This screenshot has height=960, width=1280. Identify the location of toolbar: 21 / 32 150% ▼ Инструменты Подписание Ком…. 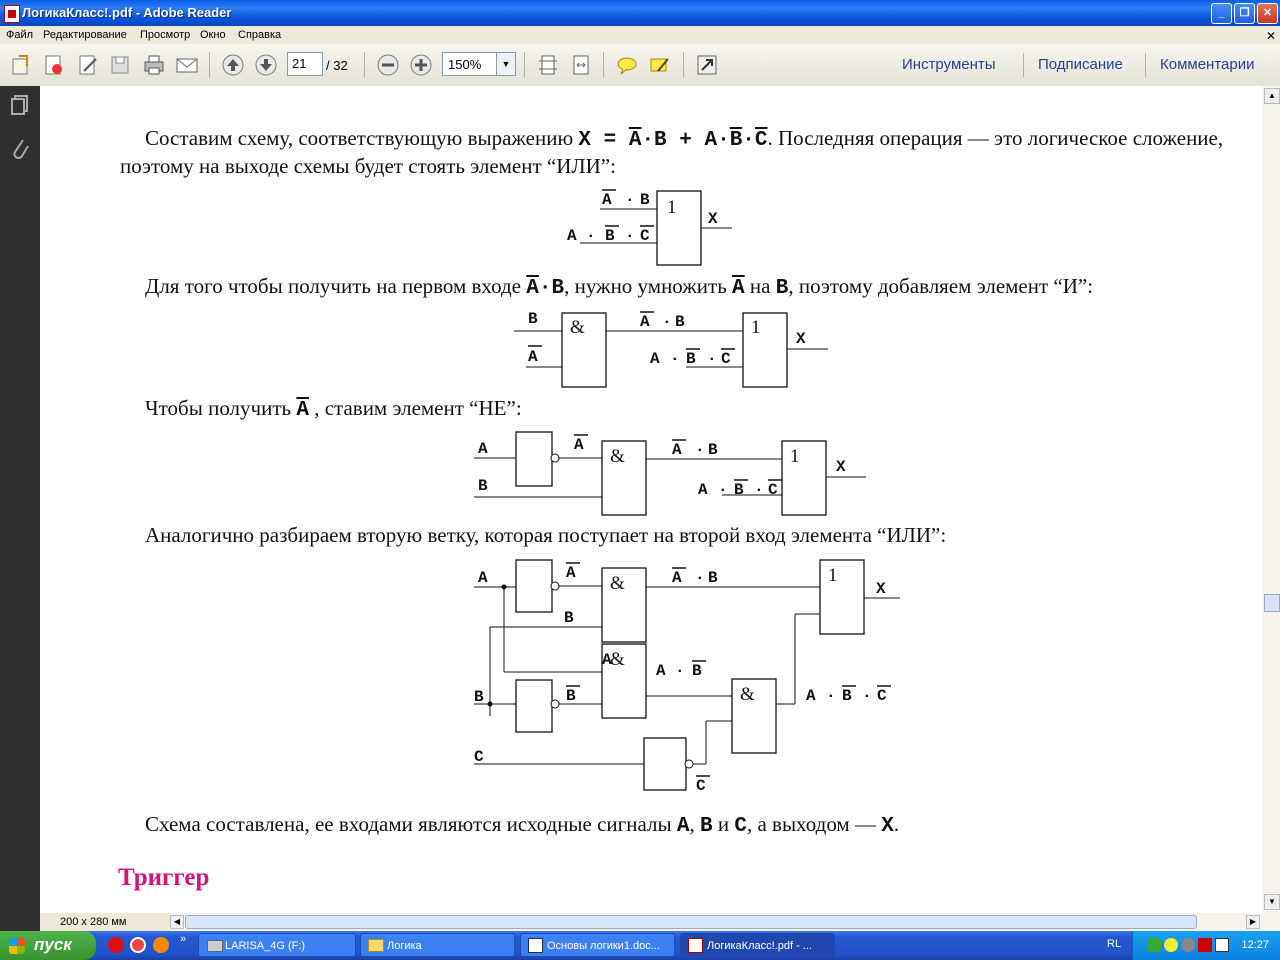
(640, 65).